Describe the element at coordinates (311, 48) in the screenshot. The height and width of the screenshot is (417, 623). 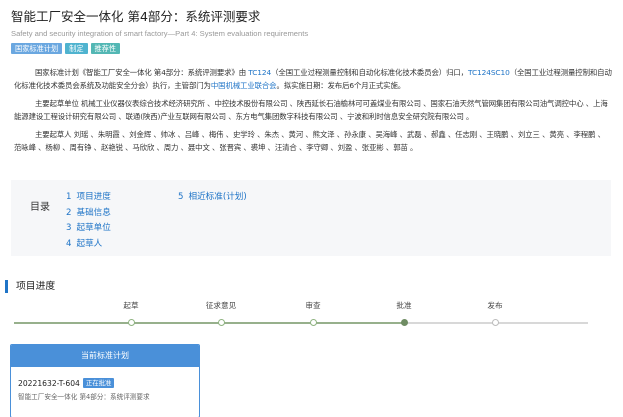
I see `badge-row: 国家标准计划 制定 推荐性` at that location.